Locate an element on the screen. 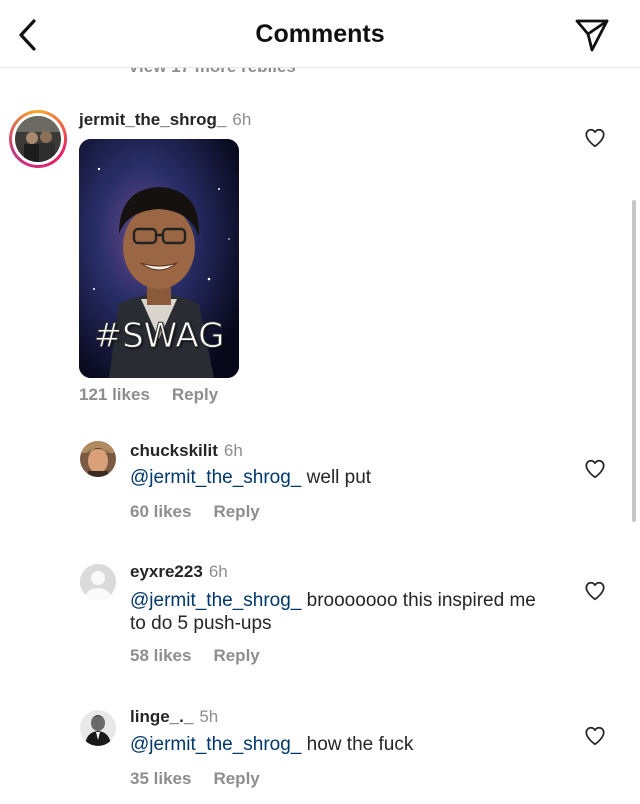 The image size is (640, 804). comment-body: how the fuck is located at coordinates (360, 744).